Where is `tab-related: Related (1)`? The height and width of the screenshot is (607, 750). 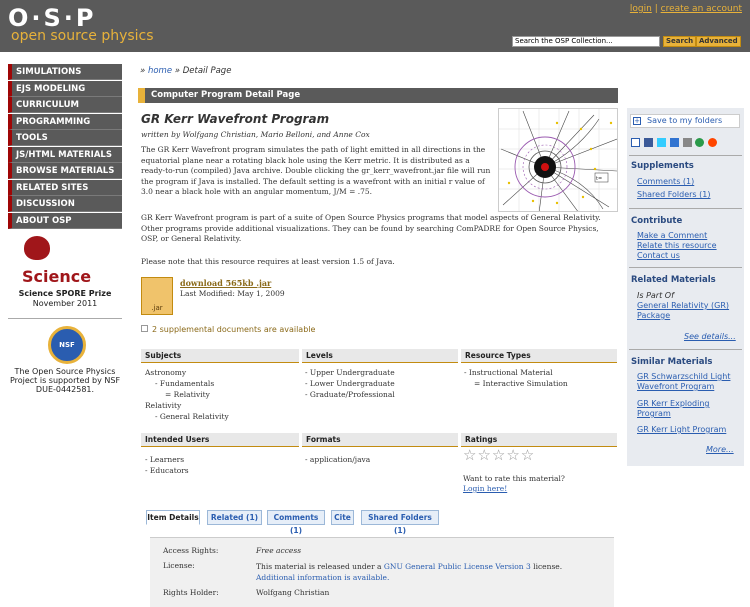 tab-related: Related (1) is located at coordinates (234, 517).